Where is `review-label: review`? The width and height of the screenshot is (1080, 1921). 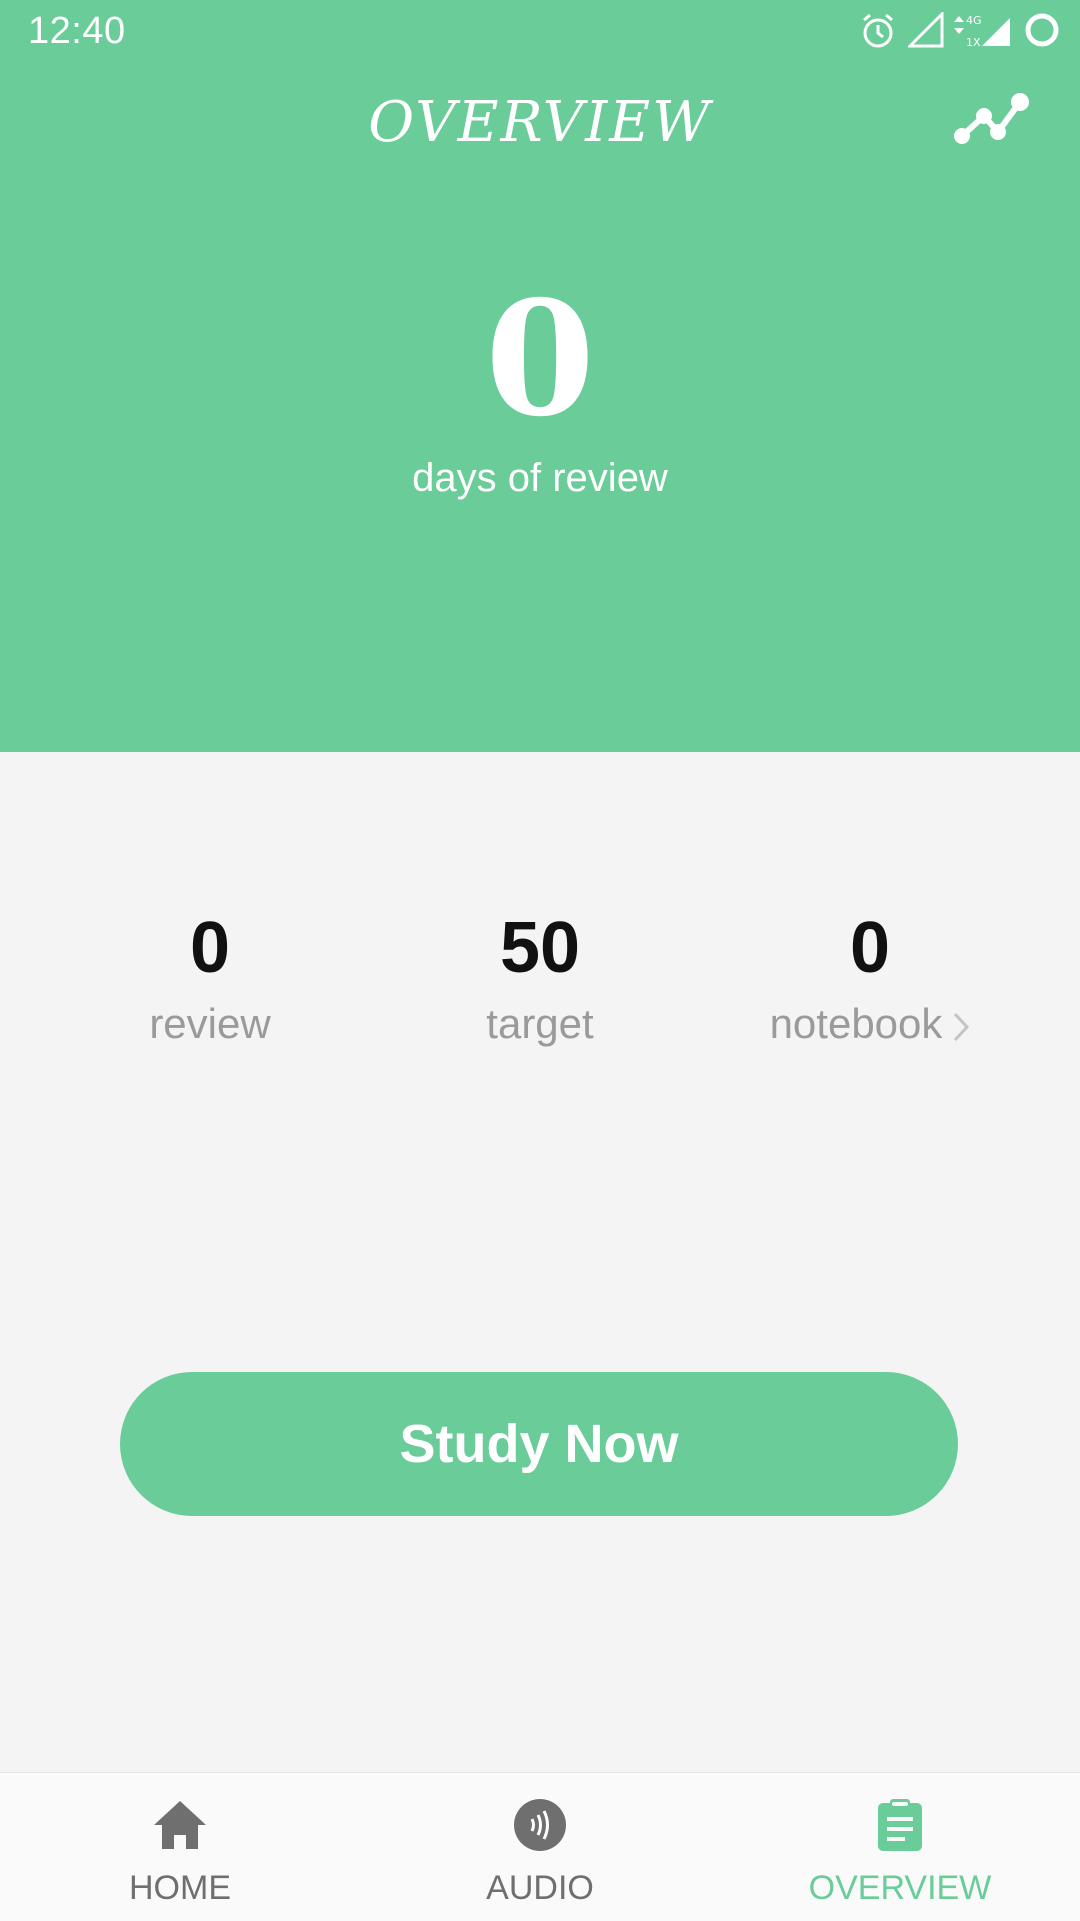 review-label: review is located at coordinates (210, 1023).